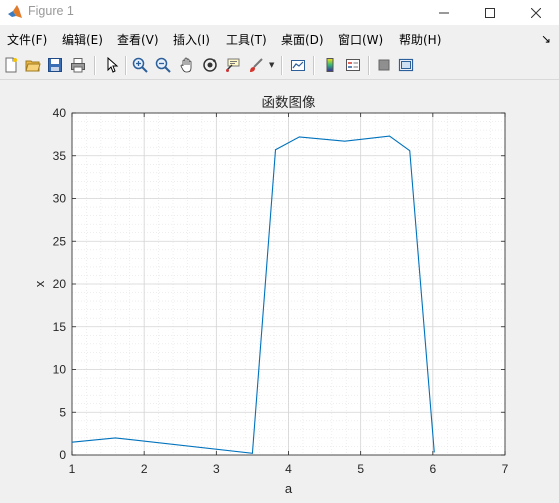 The image size is (559, 503). I want to click on x-tick-label: 2, so click(144, 469).